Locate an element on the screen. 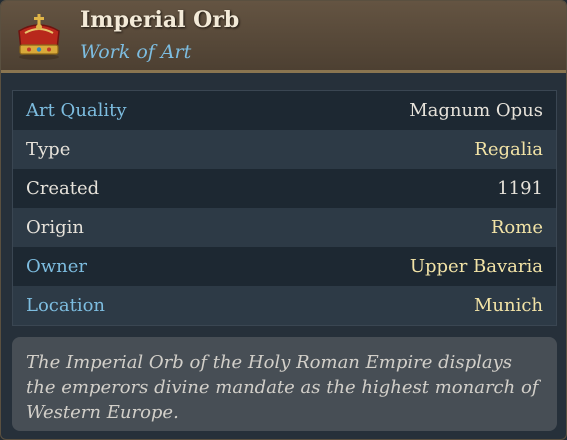 The image size is (567, 440). attribute-row-location: Location Munich is located at coordinates (284, 305).